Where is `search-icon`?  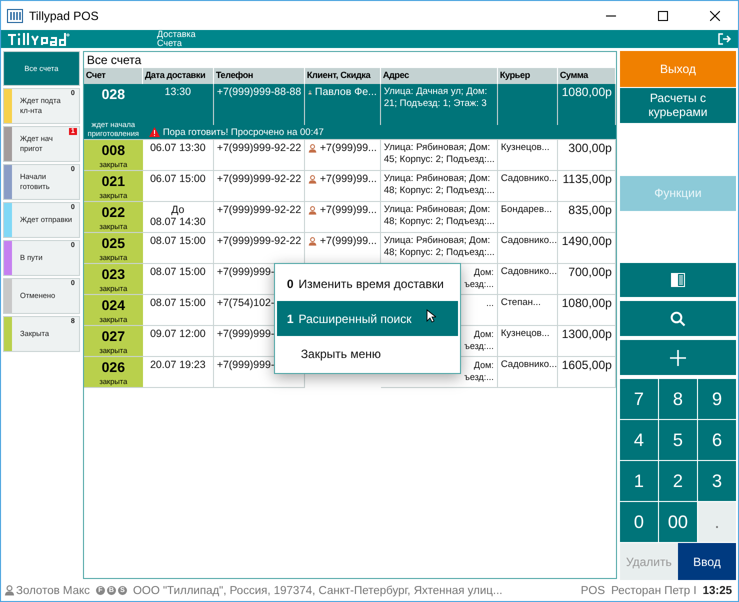
search-icon is located at coordinates (678, 318).